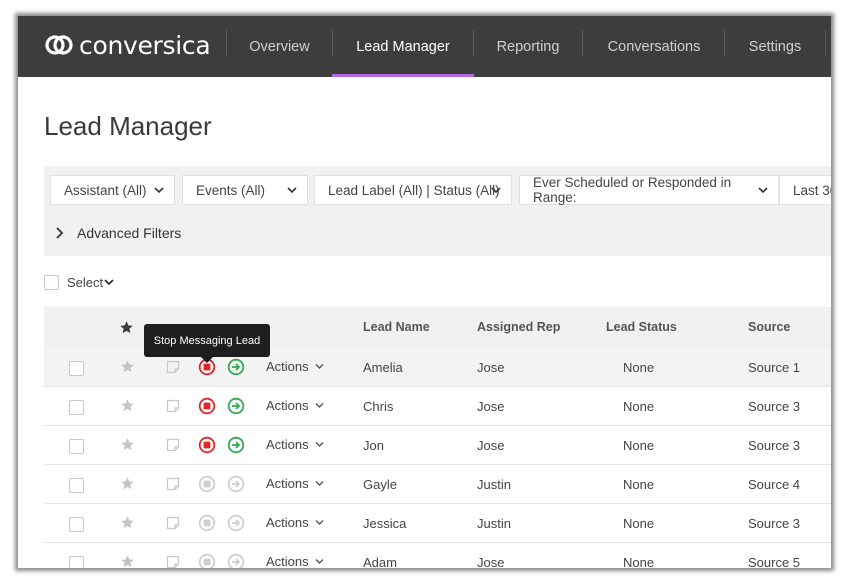  What do you see at coordinates (383, 367) in the screenshot?
I see `lead-name-cell: Amelia` at bounding box center [383, 367].